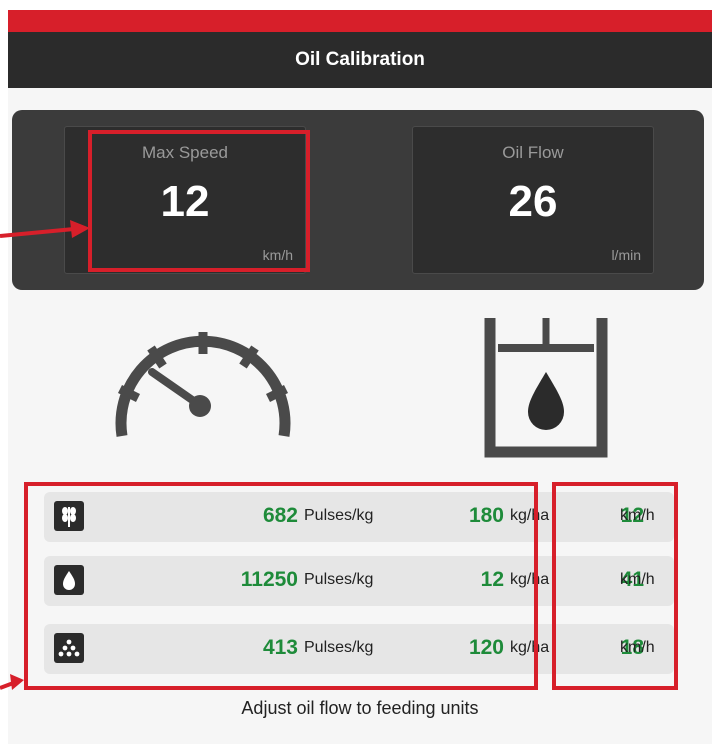  What do you see at coordinates (360, 21) in the screenshot?
I see `top-accent-bar` at bounding box center [360, 21].